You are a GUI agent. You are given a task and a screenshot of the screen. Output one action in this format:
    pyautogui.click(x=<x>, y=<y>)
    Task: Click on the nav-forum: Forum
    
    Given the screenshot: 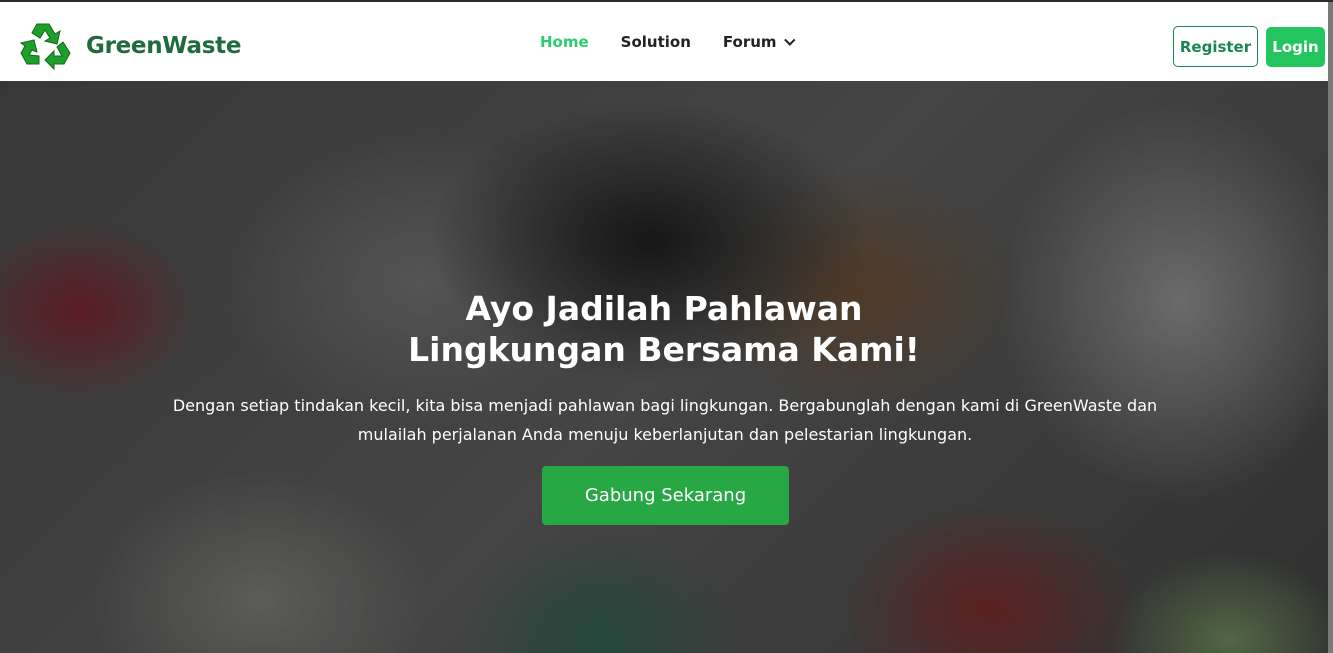 What is the action you would take?
    pyautogui.click(x=759, y=41)
    